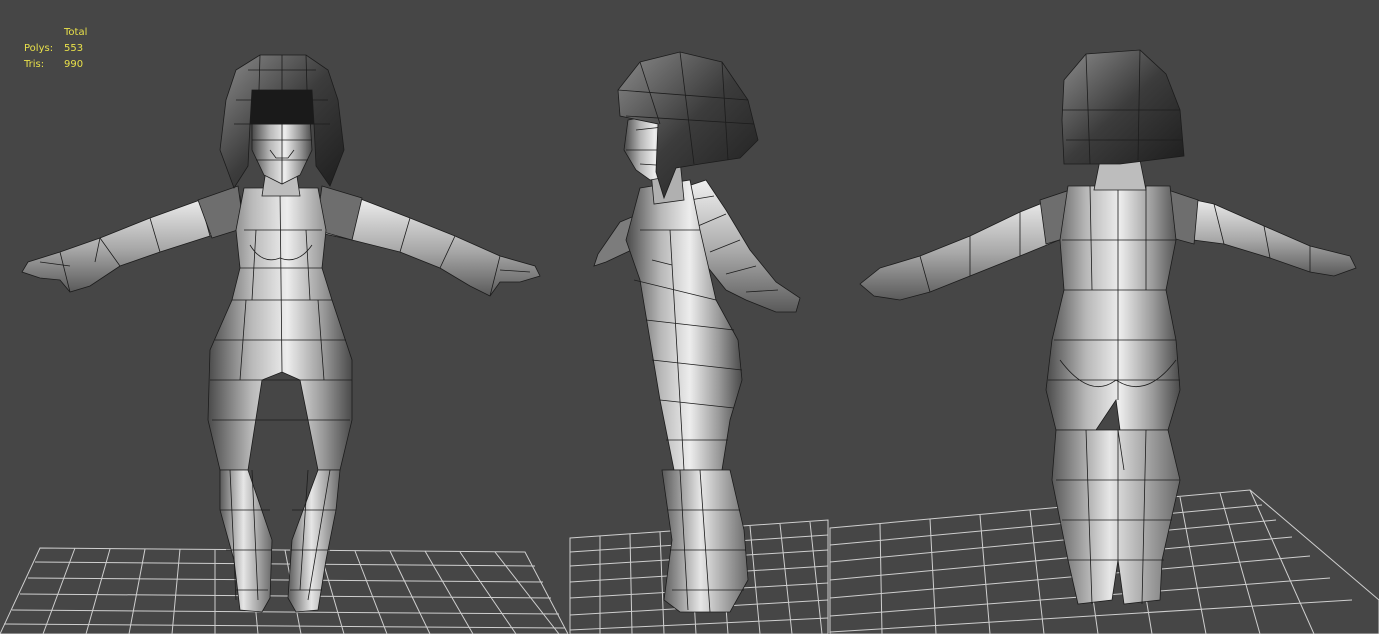 This screenshot has width=1379, height=634. Describe the element at coordinates (1120, 175) in the screenshot. I see `back-neck` at that location.